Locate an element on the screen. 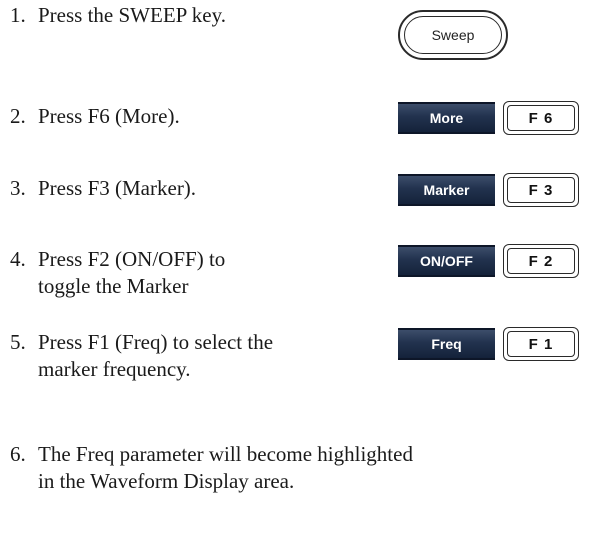  step-number: 2. is located at coordinates (18, 116).